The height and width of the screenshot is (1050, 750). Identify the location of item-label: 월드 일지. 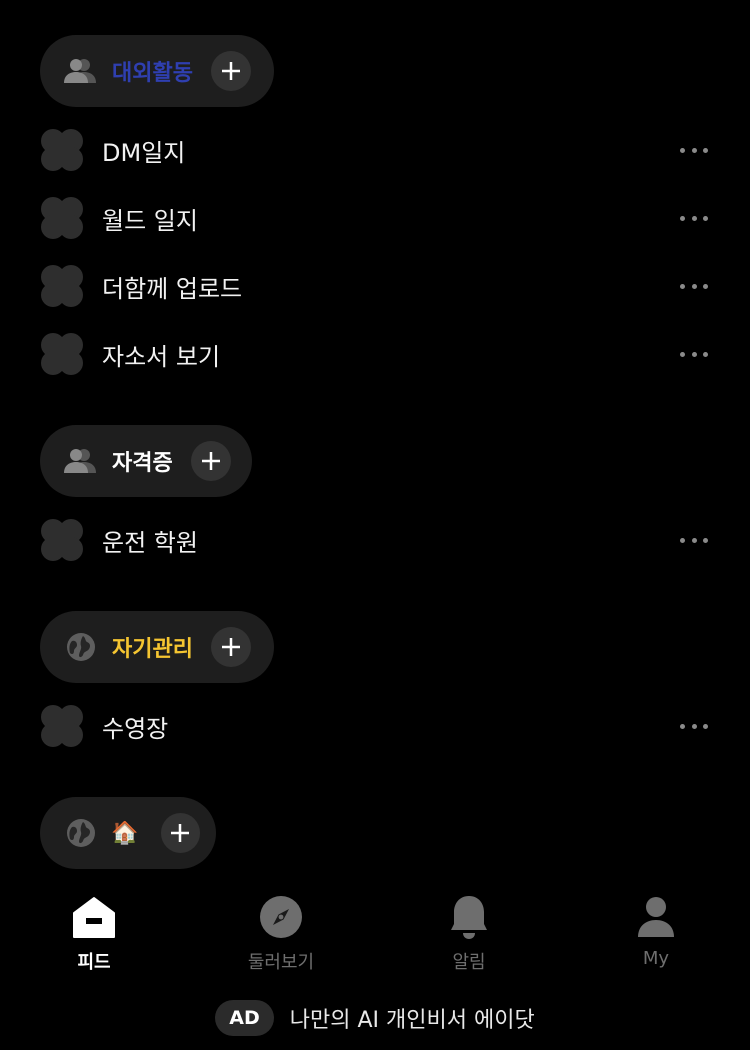
(150, 220).